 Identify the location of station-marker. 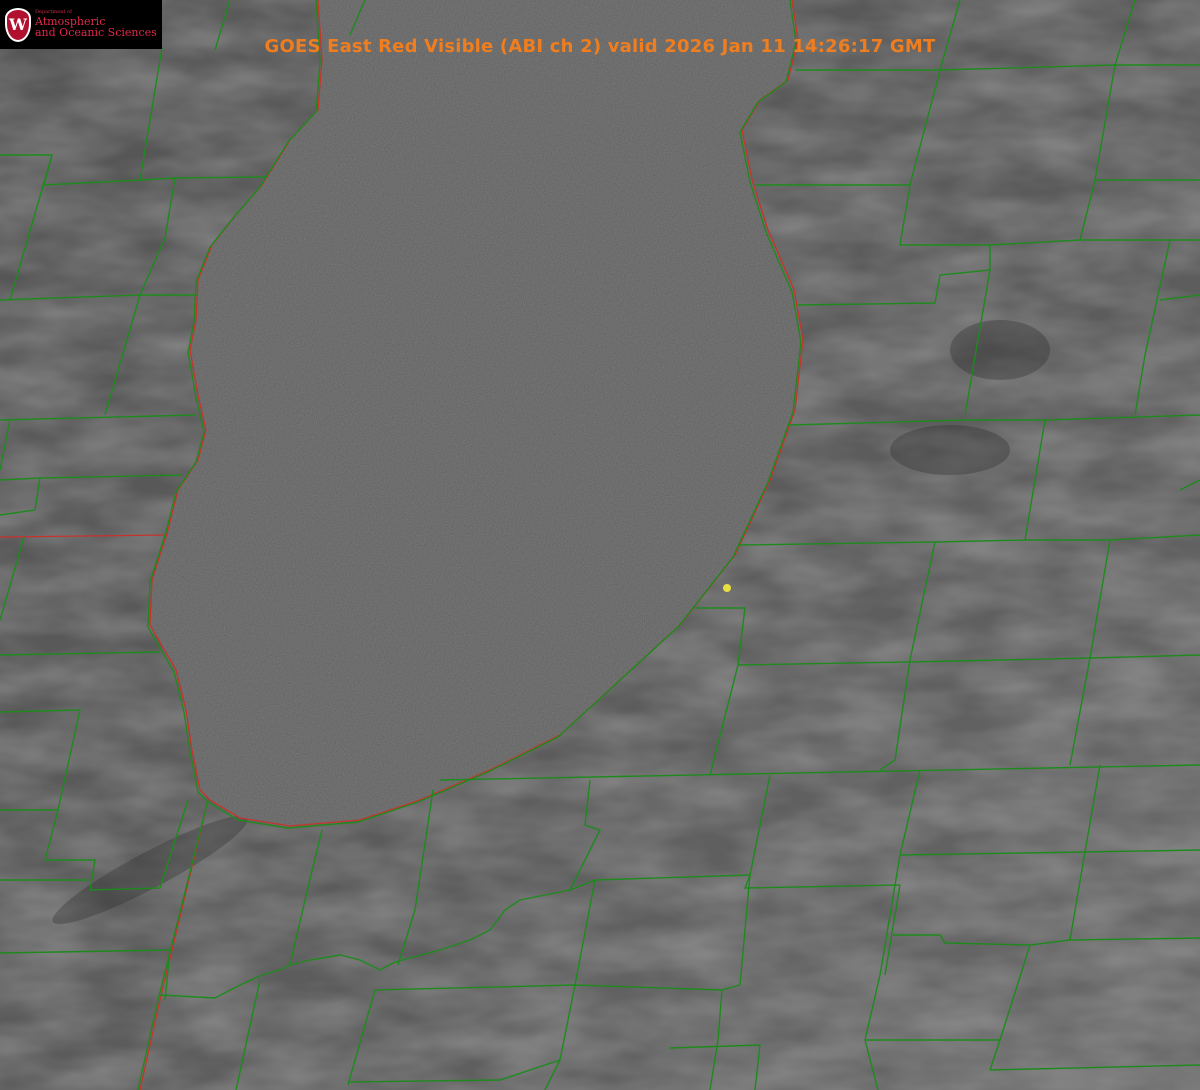
(727, 588).